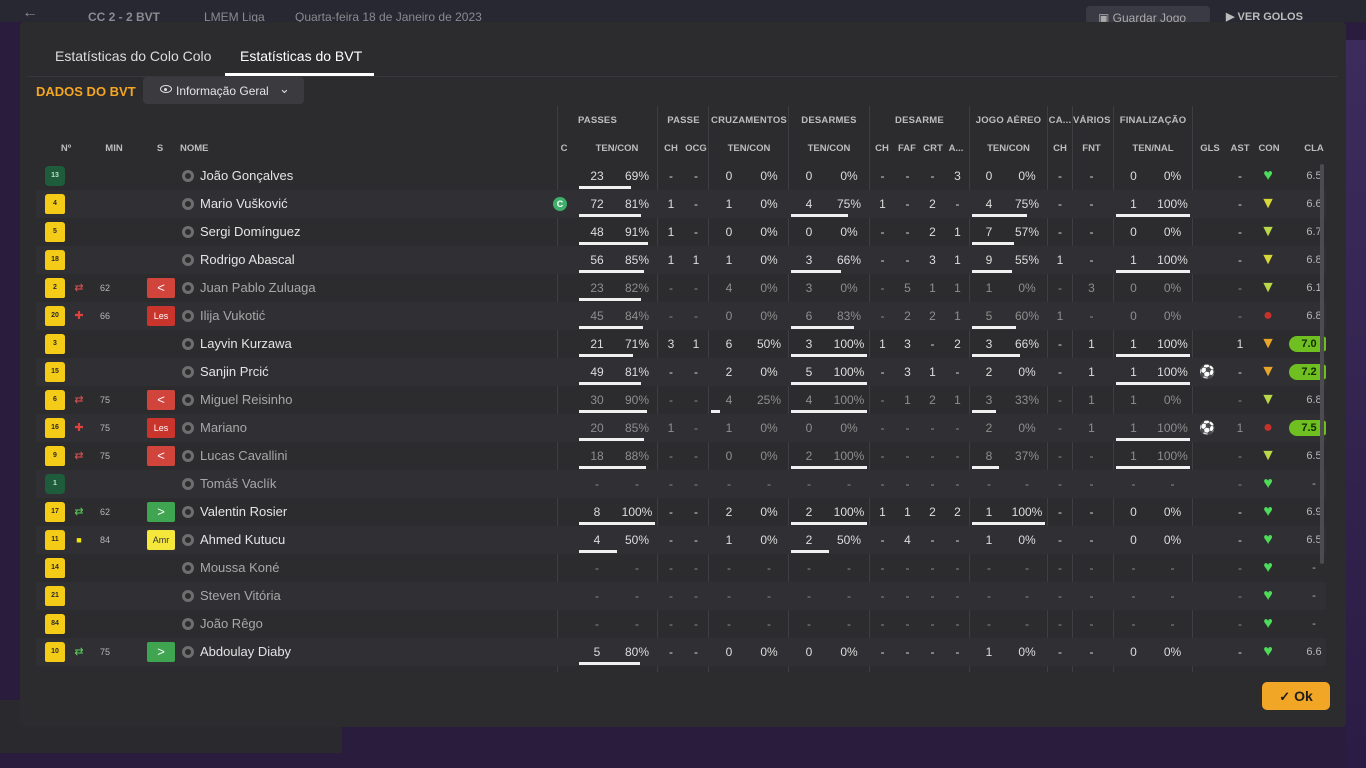 Image resolution: width=1366 pixels, height=768 pixels. What do you see at coordinates (681, 596) in the screenshot?
I see `table-row: 21 Steven Vitória - - - - - - - - - - - - - - - - - - - ♥ -` at bounding box center [681, 596].